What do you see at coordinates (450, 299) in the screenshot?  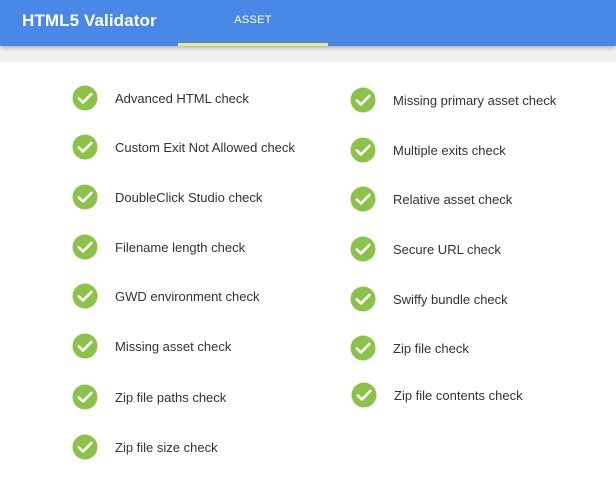 I see `check-label: Swiffy bundle check` at bounding box center [450, 299].